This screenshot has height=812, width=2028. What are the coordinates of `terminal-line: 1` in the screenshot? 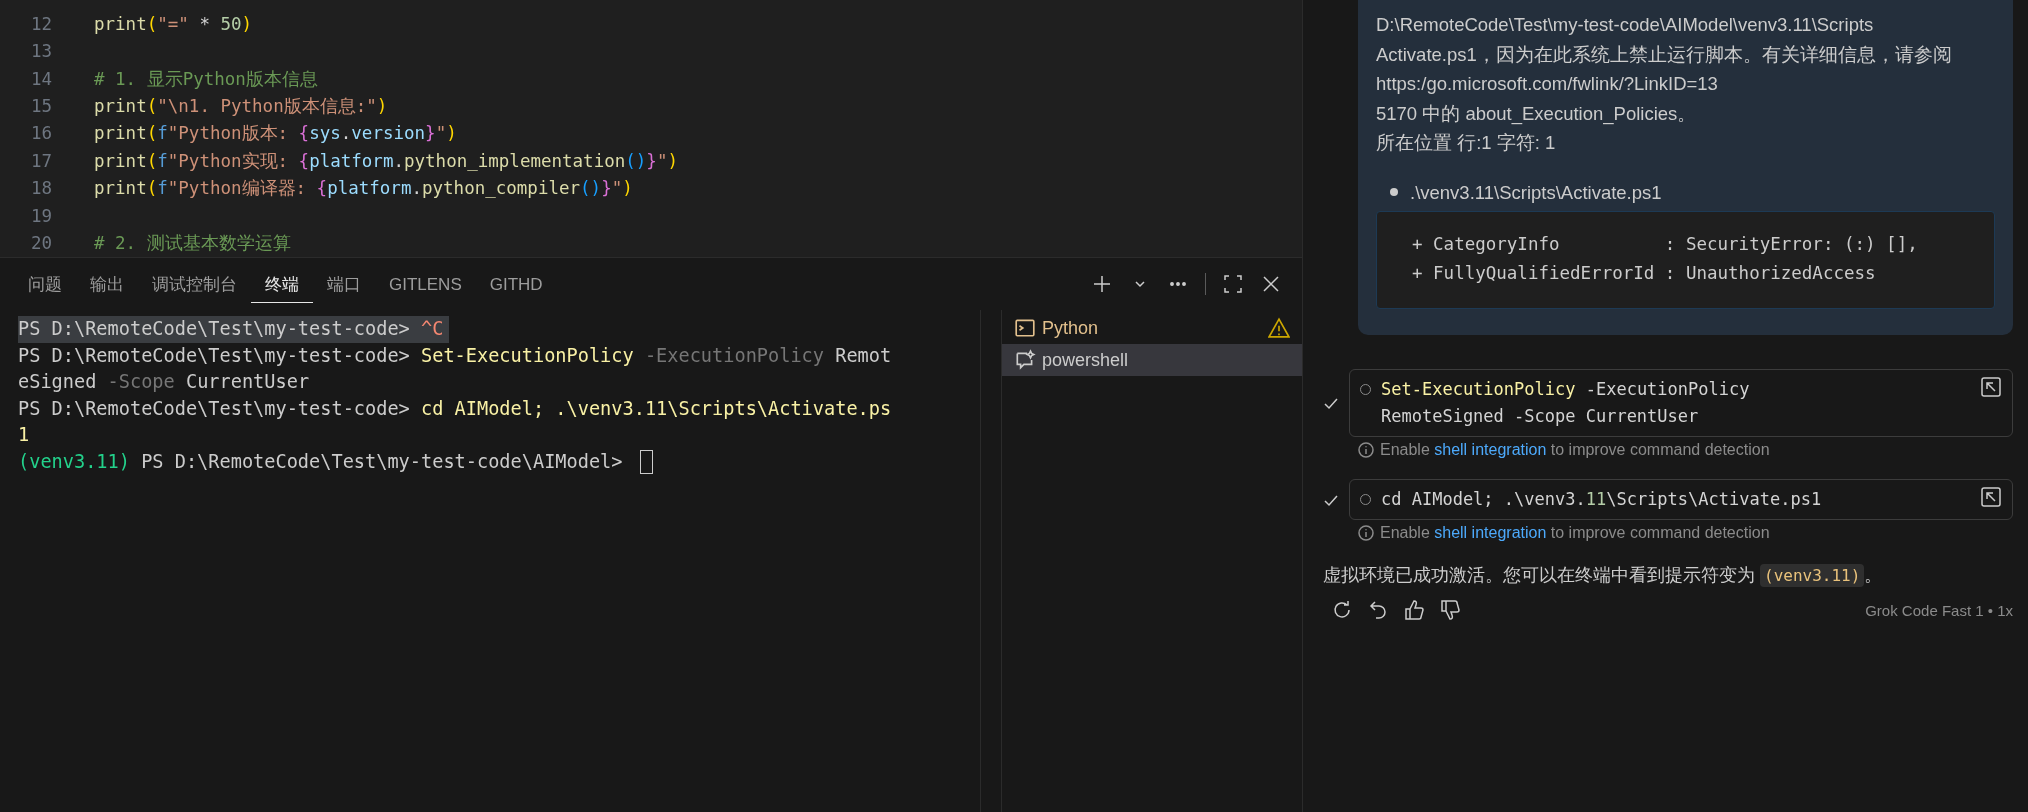 It's located at (24, 435).